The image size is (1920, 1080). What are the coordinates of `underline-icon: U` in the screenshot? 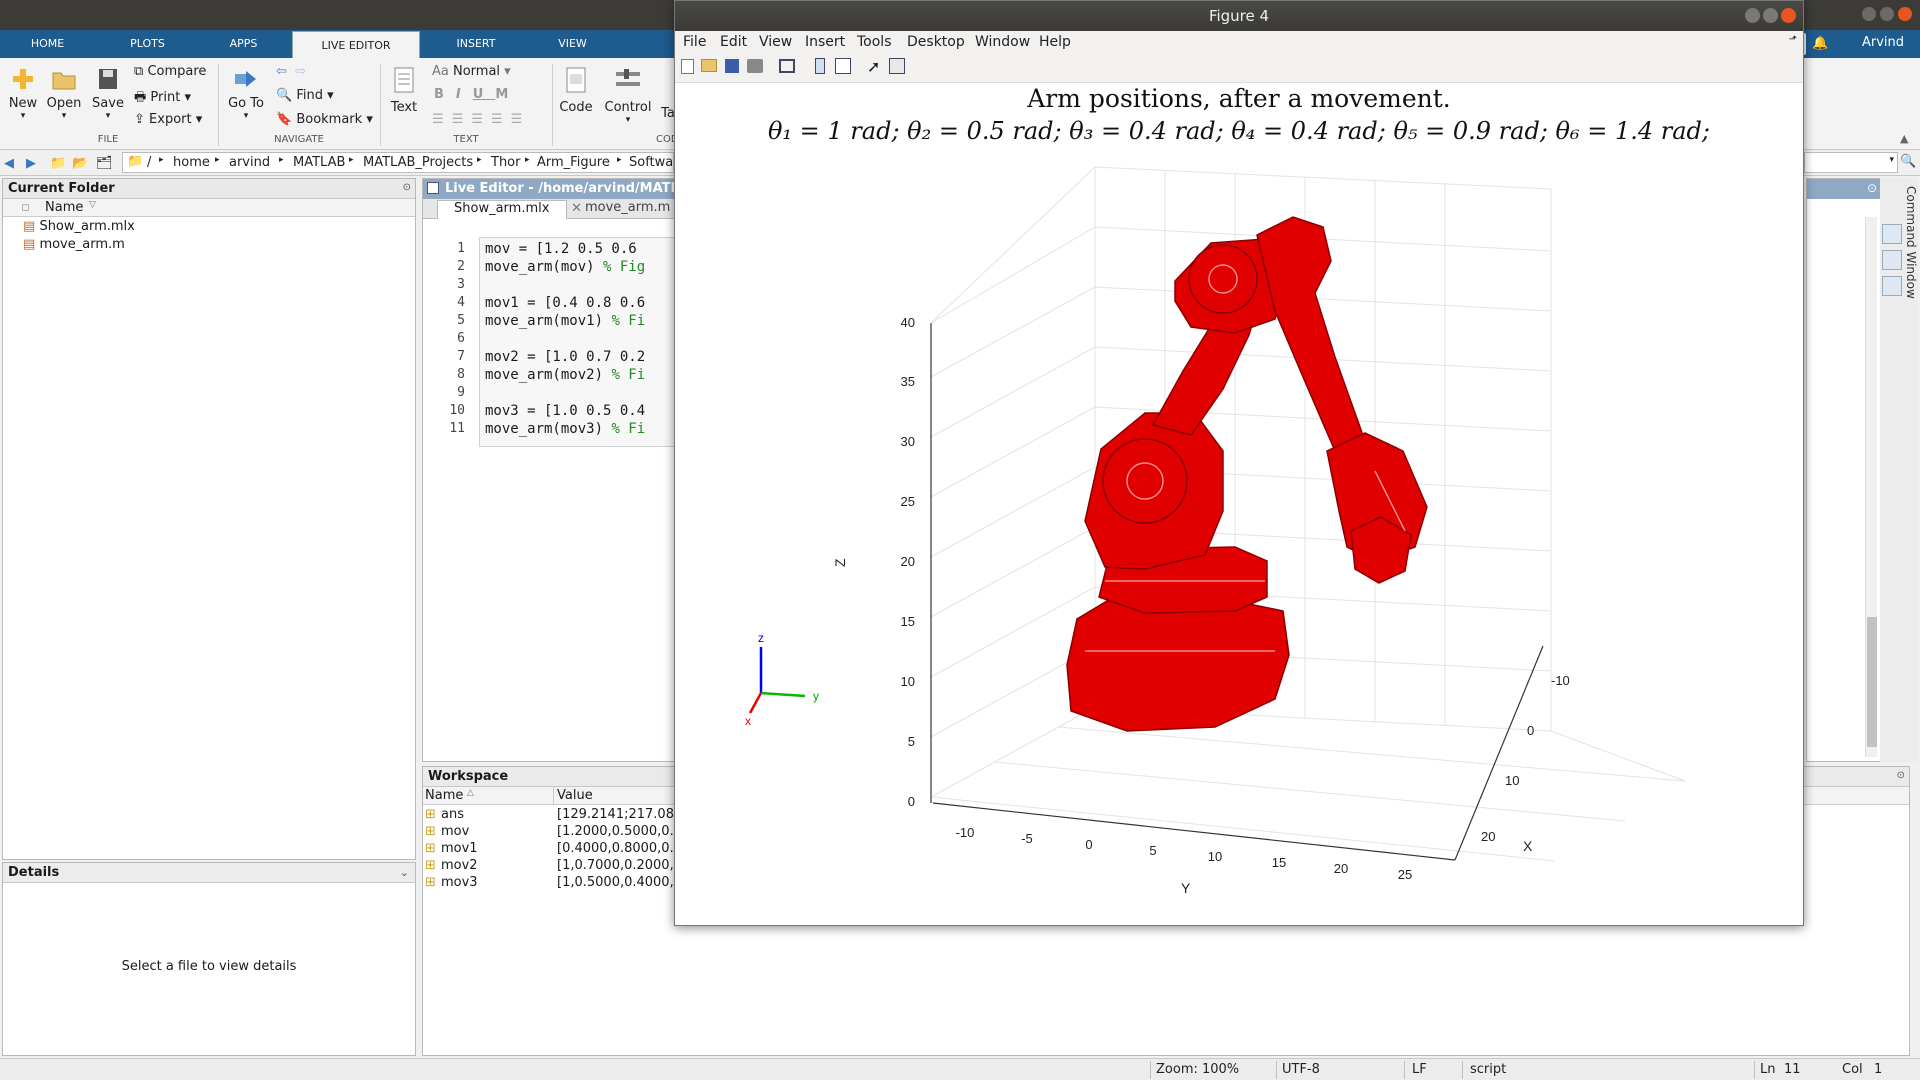 It's located at (484, 94).